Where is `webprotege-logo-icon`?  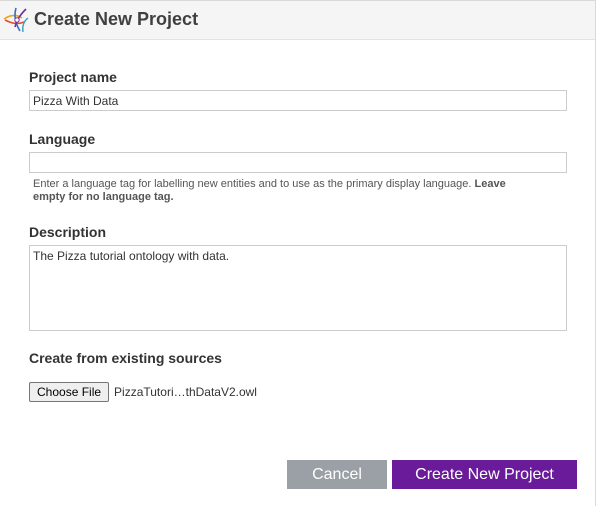 webprotege-logo-icon is located at coordinates (17, 20).